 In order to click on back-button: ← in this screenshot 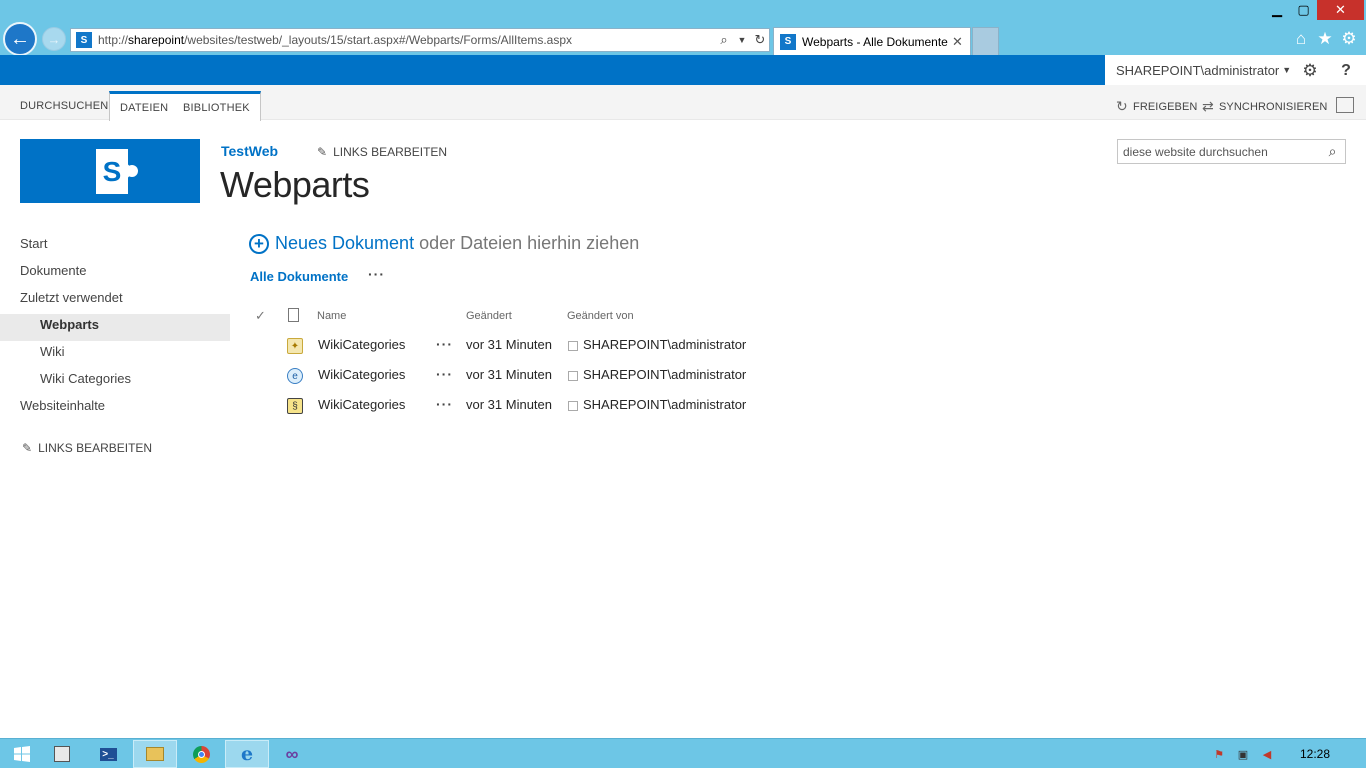, I will do `click(20, 39)`.